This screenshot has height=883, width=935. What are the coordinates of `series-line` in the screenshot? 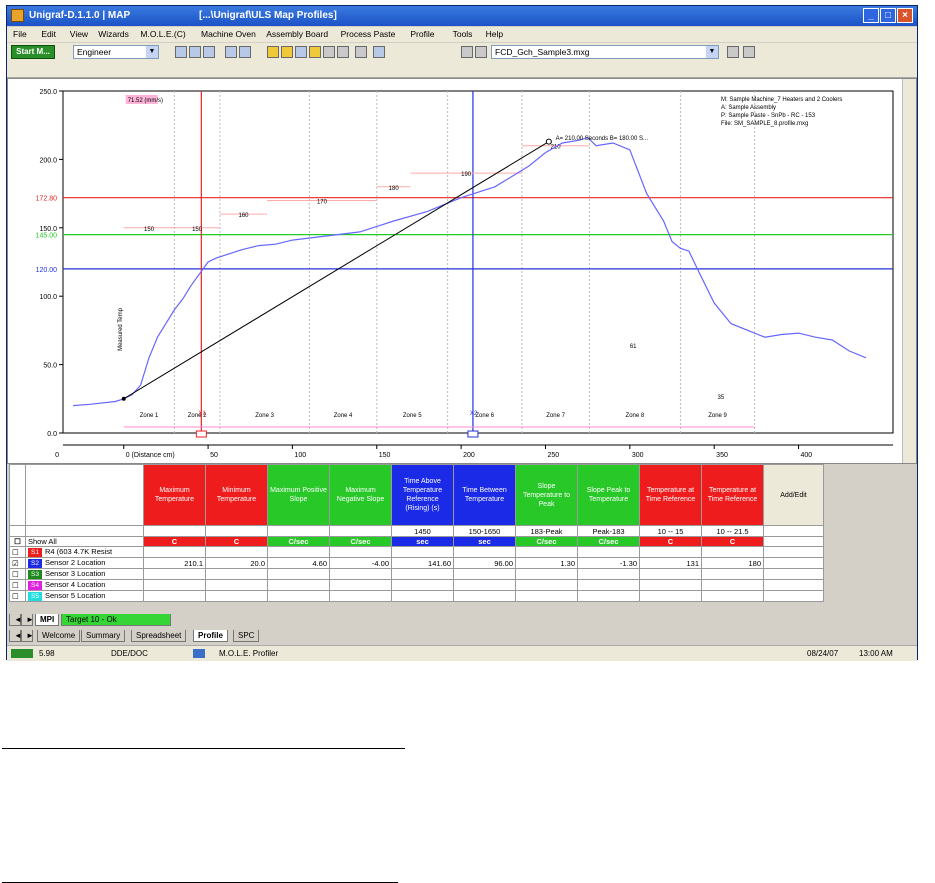 It's located at (336, 270).